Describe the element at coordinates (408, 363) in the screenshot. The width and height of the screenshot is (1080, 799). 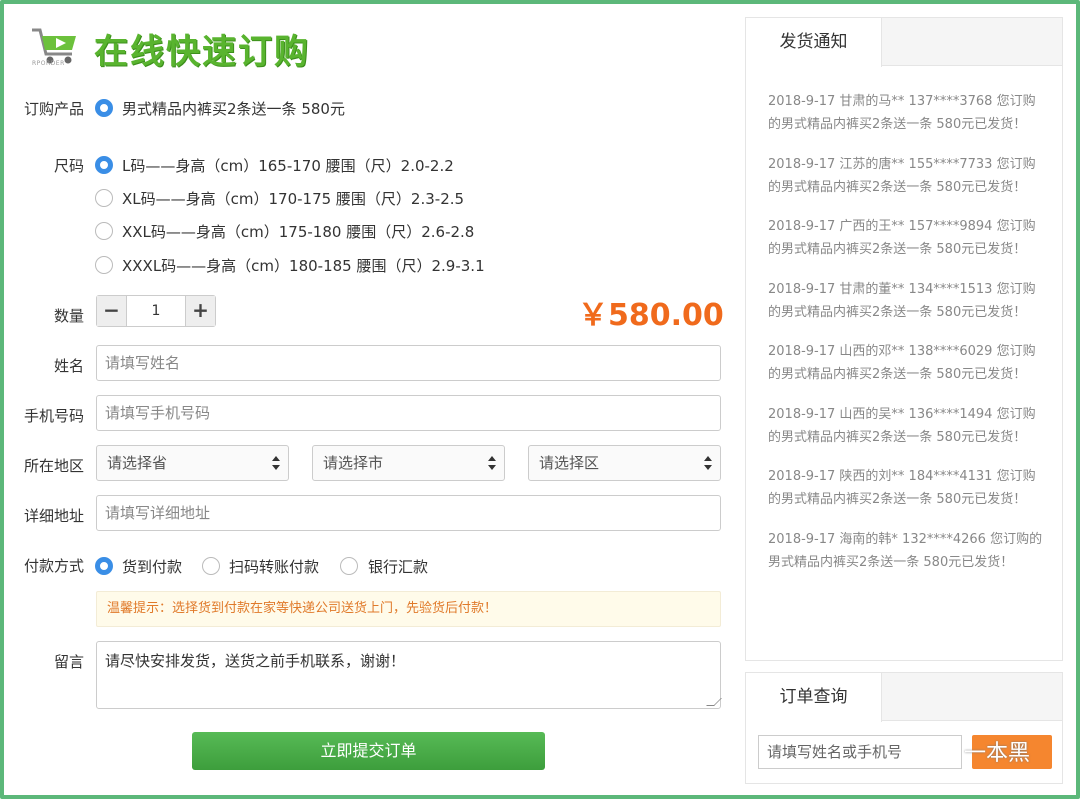
I see `name-input: 请填写姓名` at that location.